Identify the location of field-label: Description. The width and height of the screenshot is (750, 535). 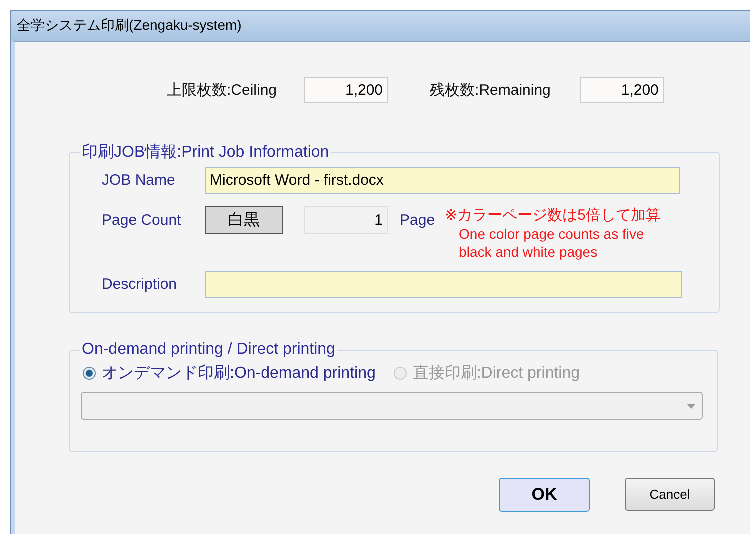
(140, 284).